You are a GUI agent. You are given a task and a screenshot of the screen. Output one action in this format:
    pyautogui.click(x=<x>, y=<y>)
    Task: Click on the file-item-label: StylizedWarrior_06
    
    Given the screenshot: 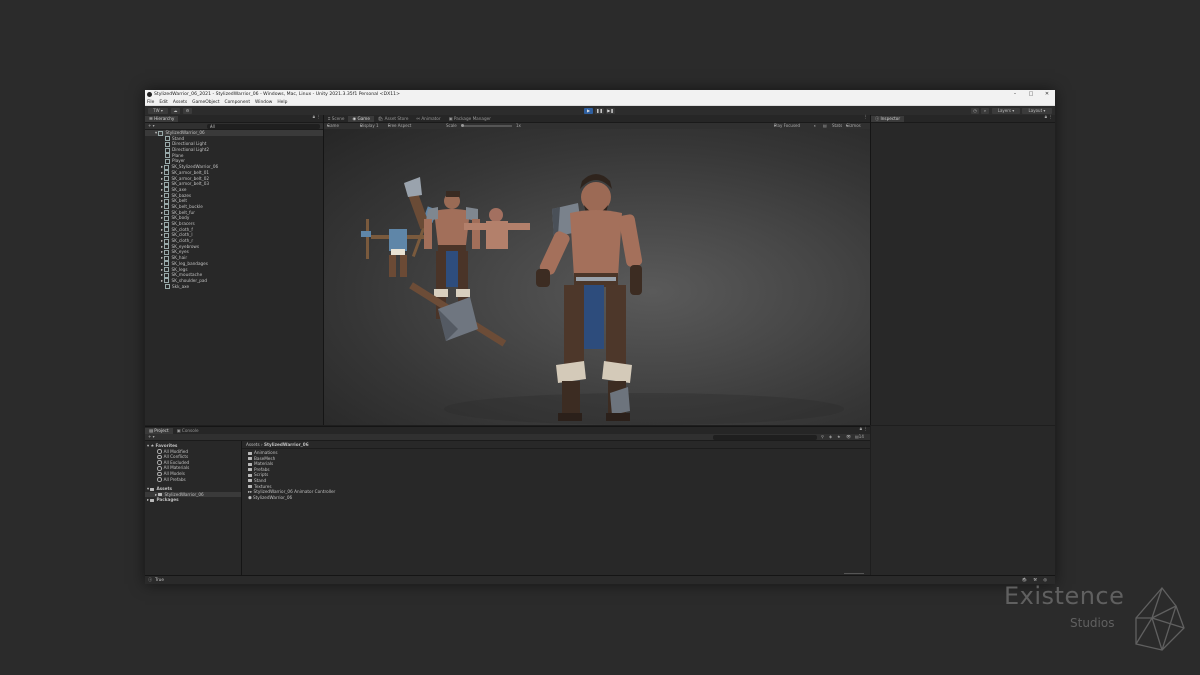 What is the action you would take?
    pyautogui.click(x=273, y=497)
    